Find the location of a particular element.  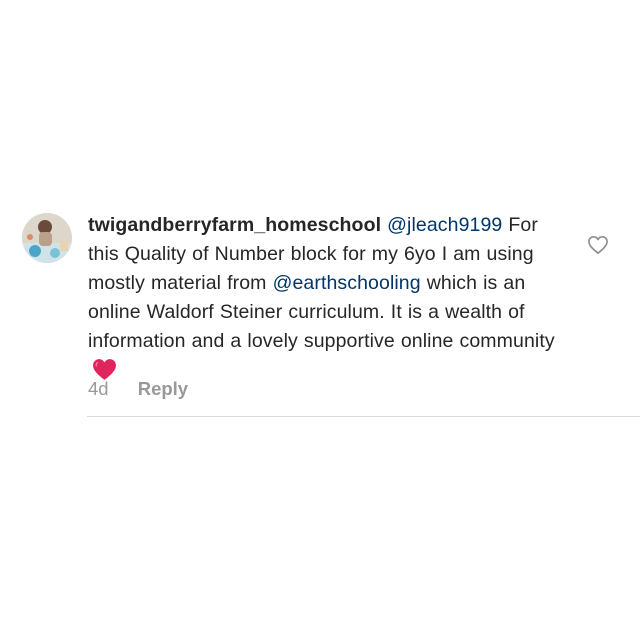

mention-link: @jleach9199 is located at coordinates (444, 225).